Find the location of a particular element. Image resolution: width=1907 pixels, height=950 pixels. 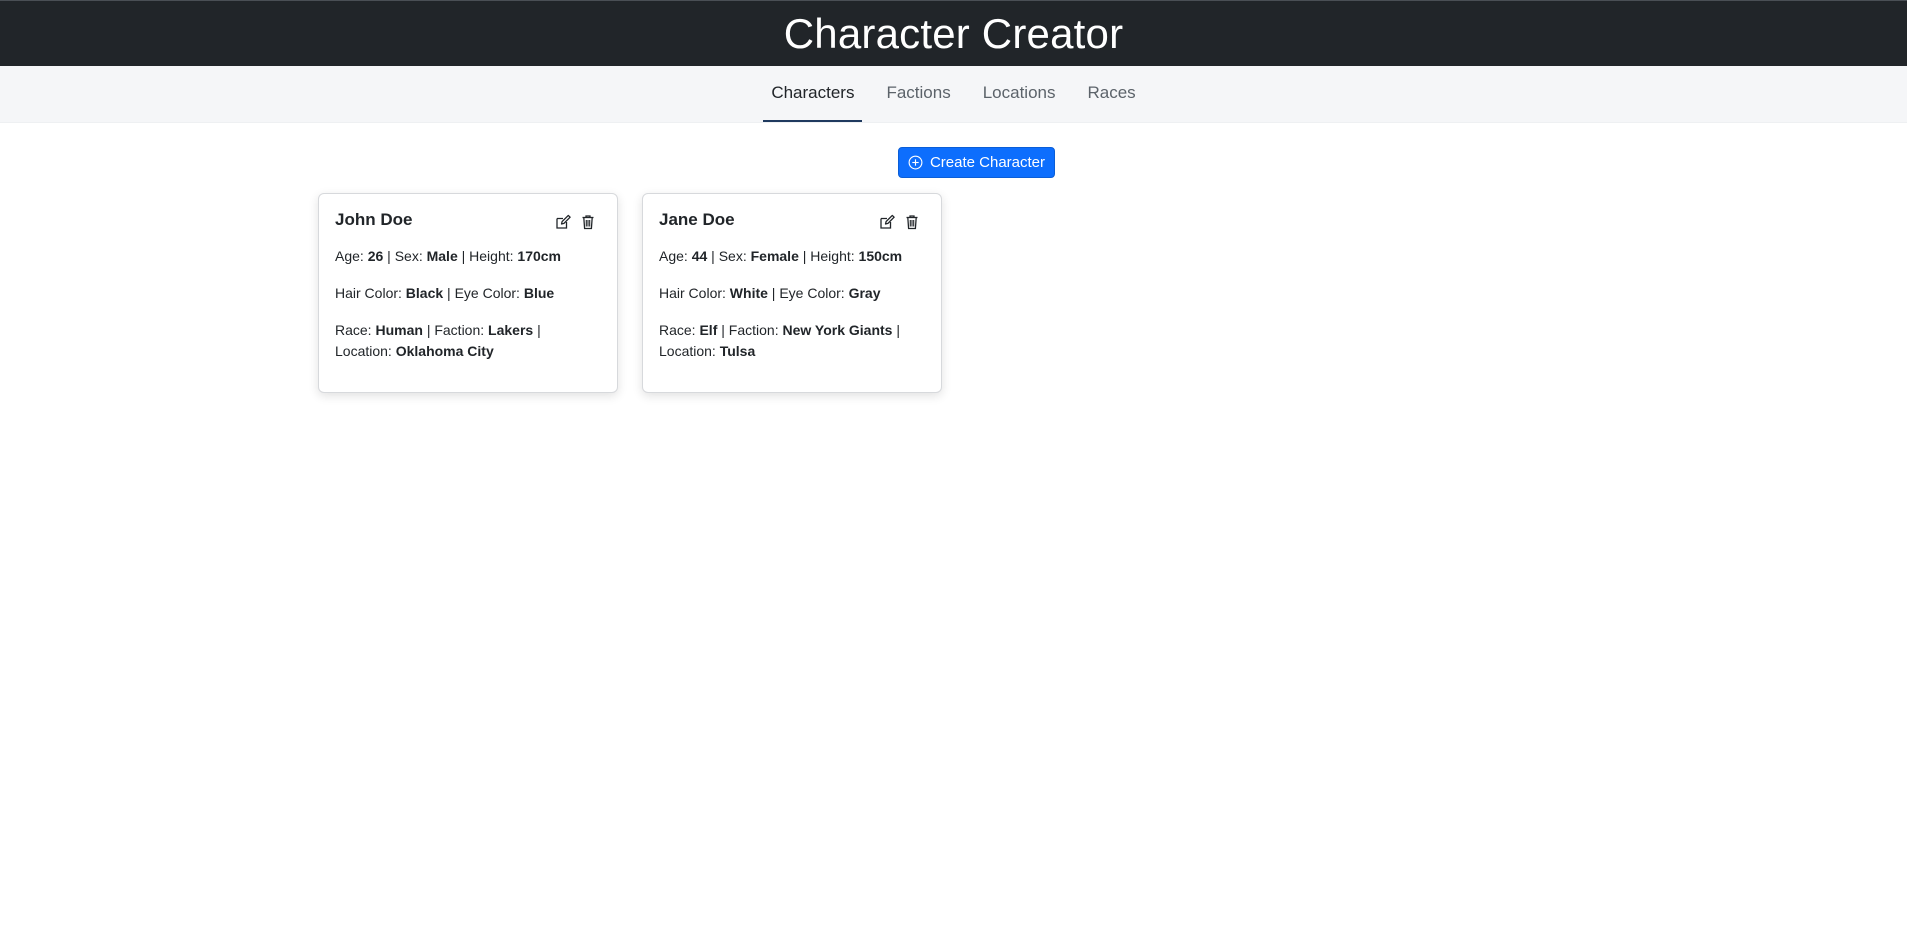

sex-value: Female is located at coordinates (774, 256).